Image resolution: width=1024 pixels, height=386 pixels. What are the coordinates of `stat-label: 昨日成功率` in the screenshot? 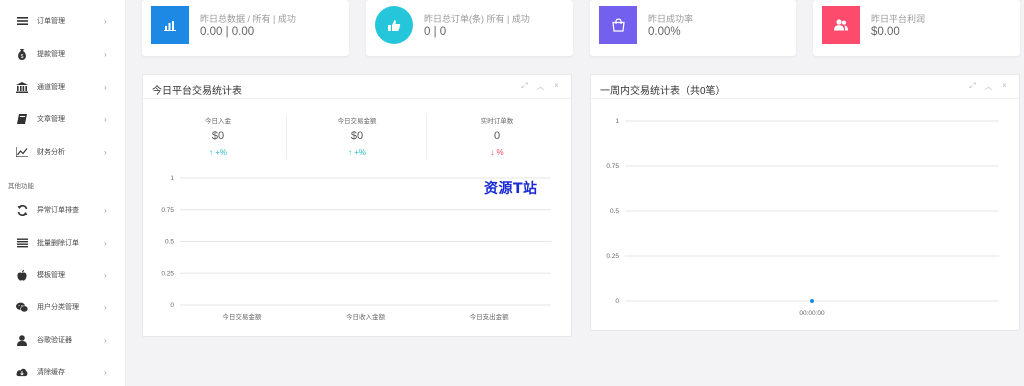 It's located at (671, 19).